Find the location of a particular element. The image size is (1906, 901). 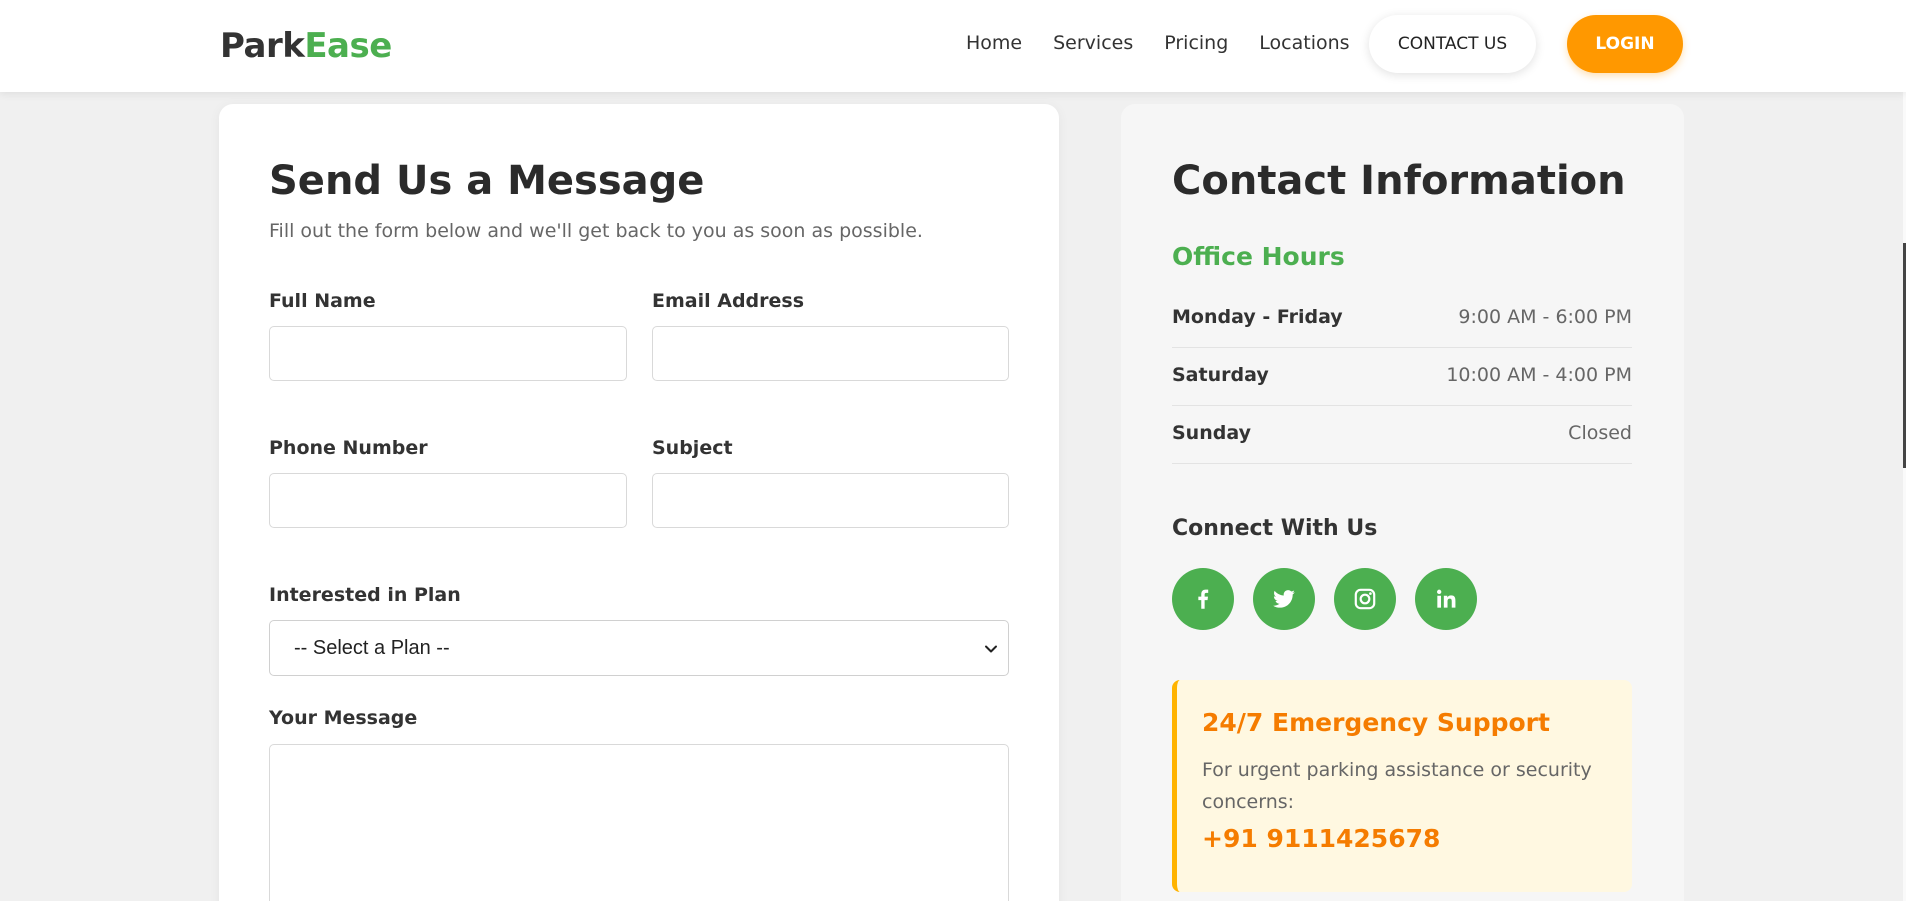

nav-pricing: Pricing is located at coordinates (1196, 43).